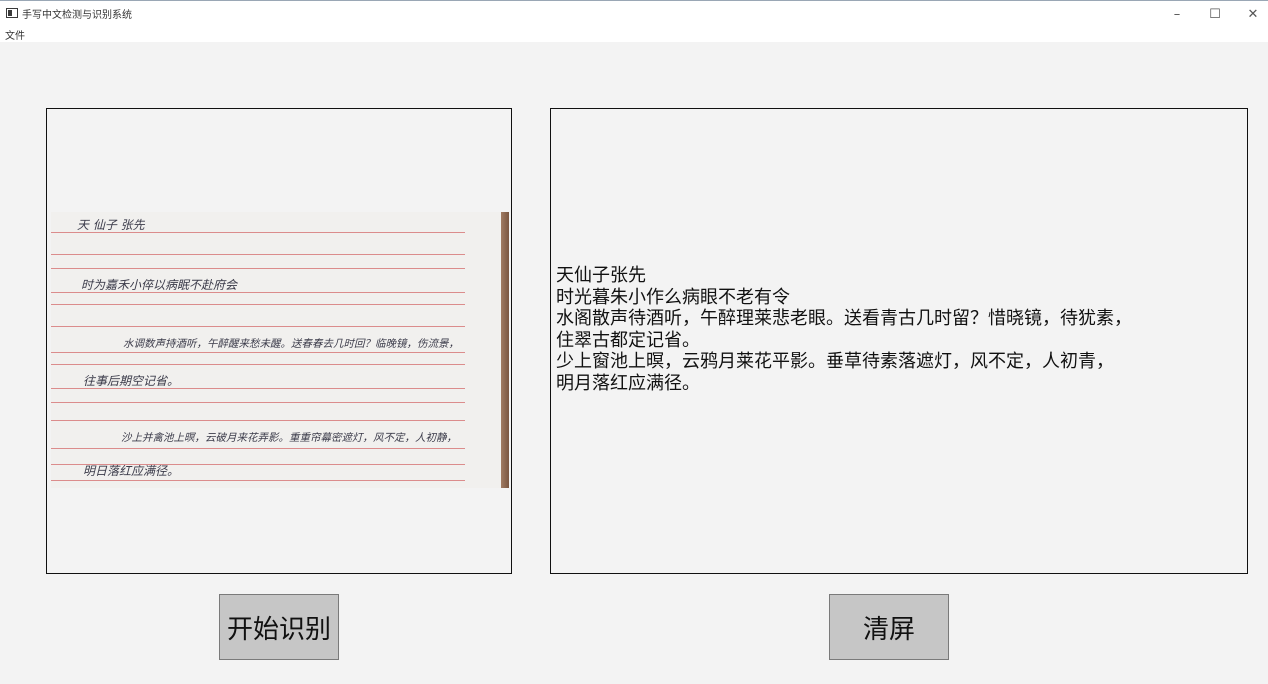 The height and width of the screenshot is (684, 1268). Describe the element at coordinates (844, 318) in the screenshot. I see `result-line: 水阁散声待酒听，午醉理莱悲老眼。送看青古几时留？惜晓镜，待犹素，` at that location.